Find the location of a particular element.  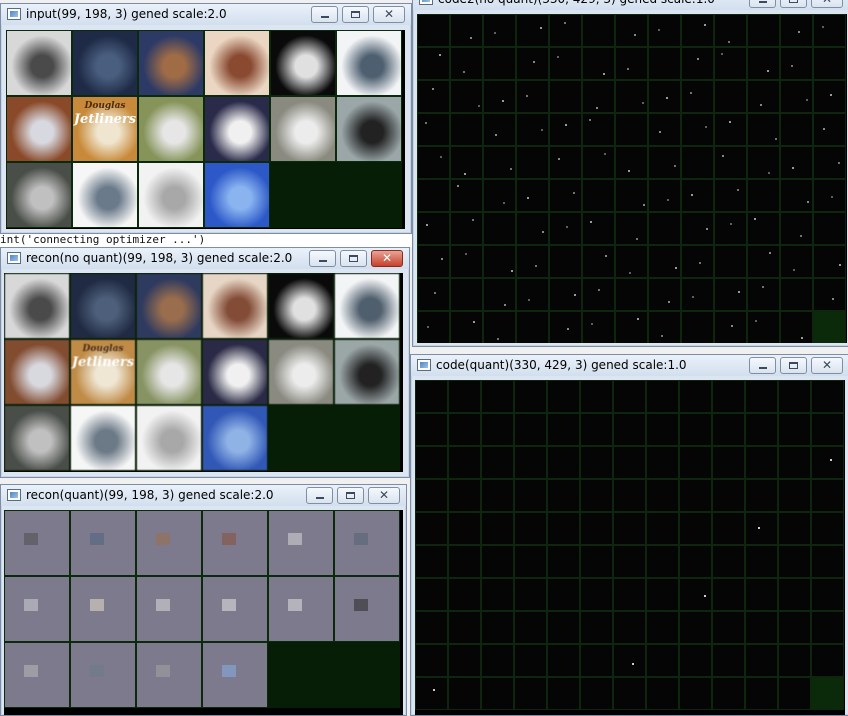

maximize-icon is located at coordinates (350, 495).